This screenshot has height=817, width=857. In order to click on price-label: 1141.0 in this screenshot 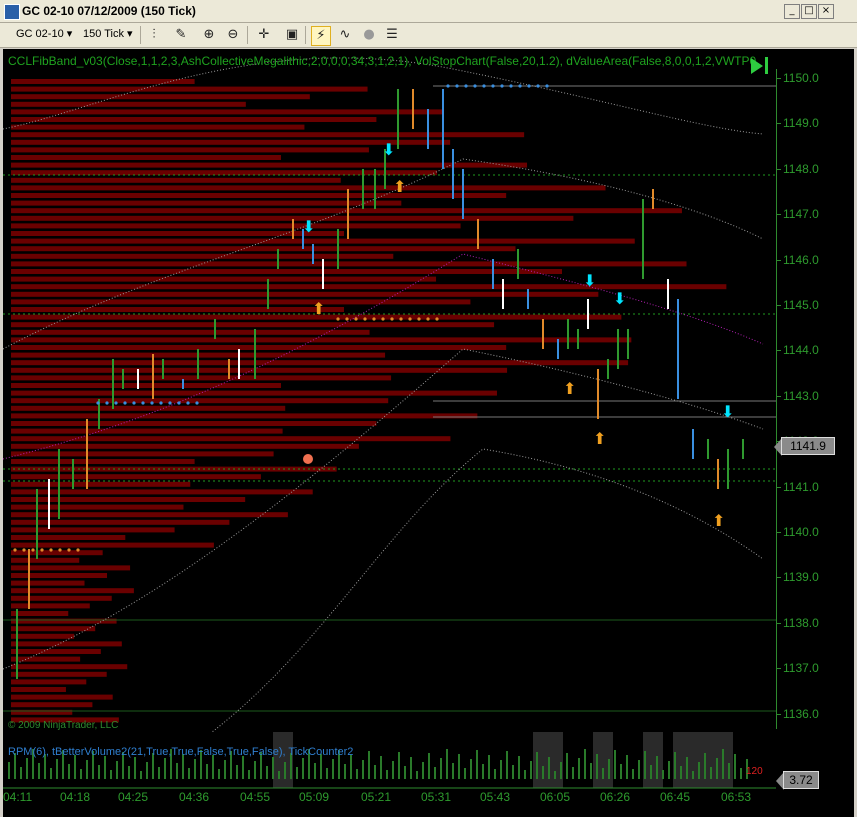, I will do `click(801, 486)`.